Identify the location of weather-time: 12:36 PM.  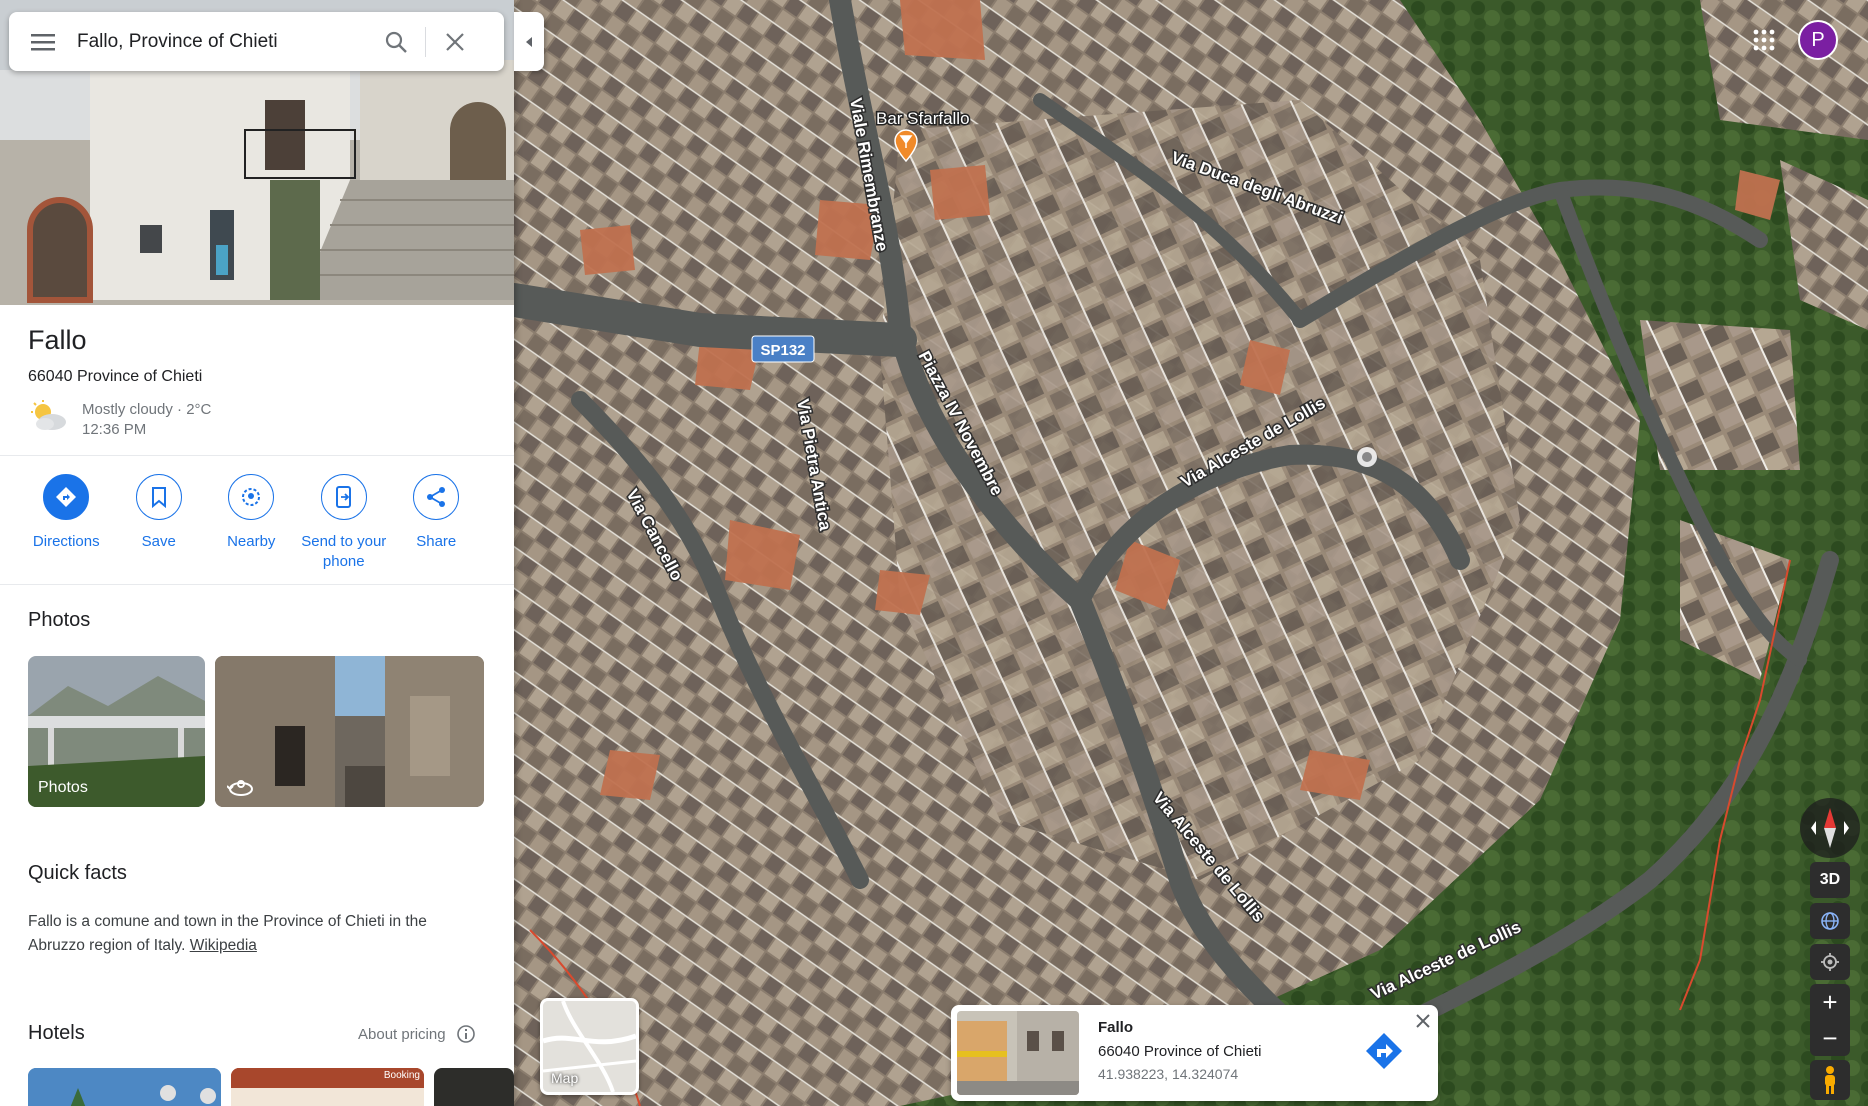
(114, 429).